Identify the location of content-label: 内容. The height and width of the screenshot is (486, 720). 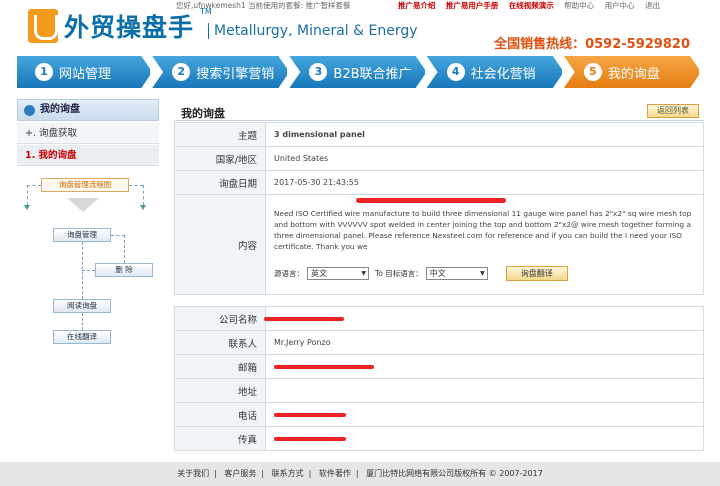
(220, 244).